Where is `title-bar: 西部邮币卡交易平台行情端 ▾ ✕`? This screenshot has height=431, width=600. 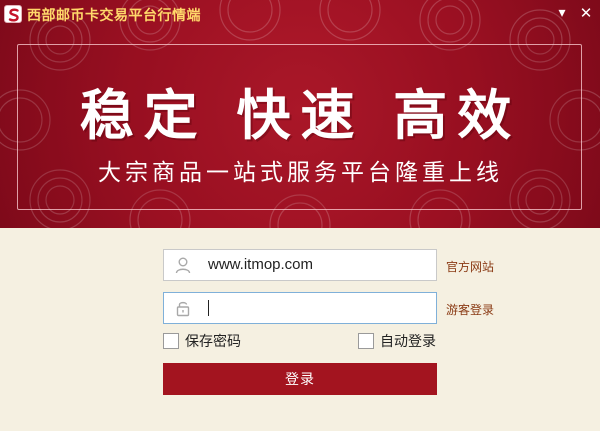 title-bar: 西部邮币卡交易平台行情端 ▾ ✕ is located at coordinates (300, 14).